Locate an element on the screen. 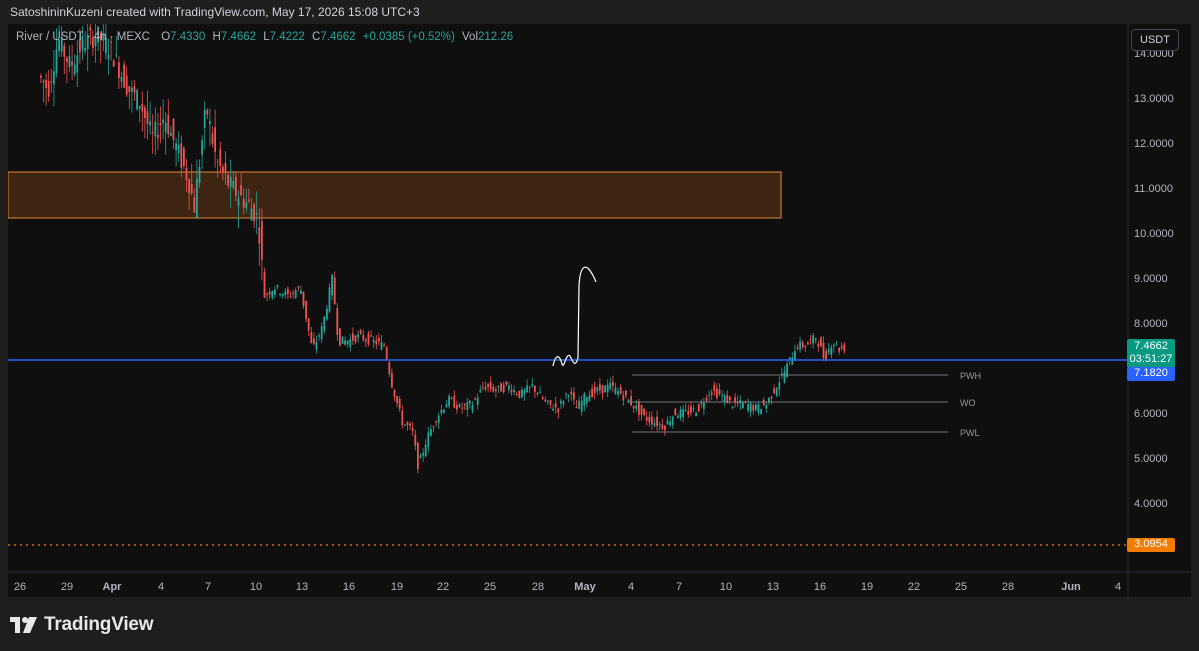 The image size is (1199, 651). time-tick-label: 4 is located at coordinates (161, 587).